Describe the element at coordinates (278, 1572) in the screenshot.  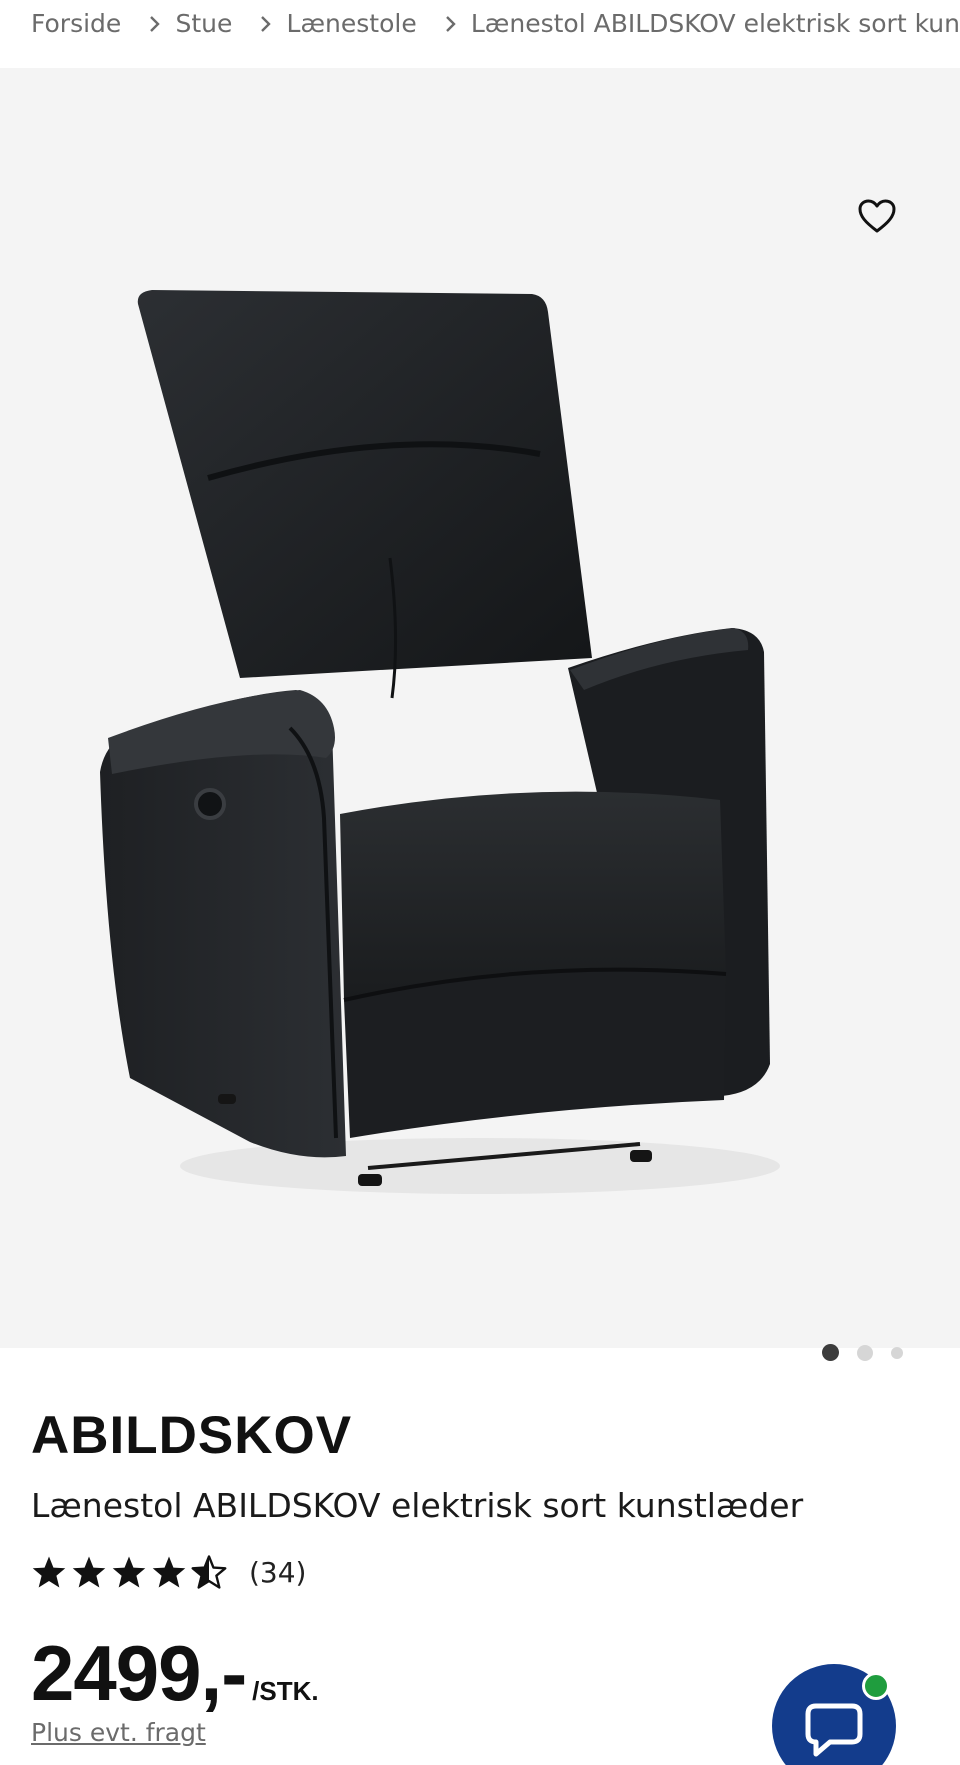
I see `rating-count: (34)` at that location.